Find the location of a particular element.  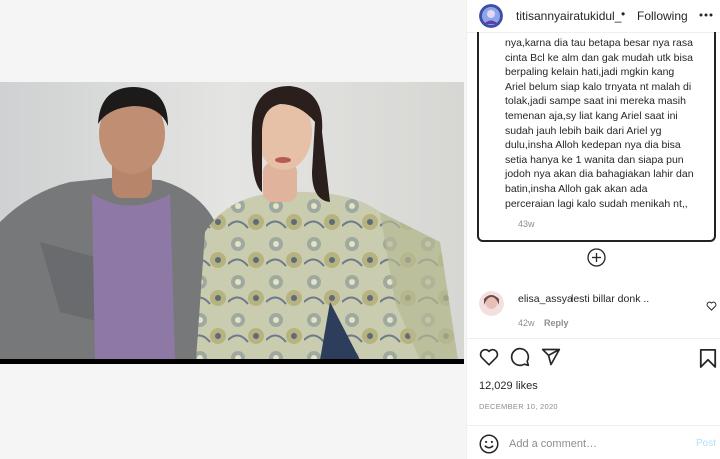

post-date: DECEMBER 10, 2020 is located at coordinates (518, 406).